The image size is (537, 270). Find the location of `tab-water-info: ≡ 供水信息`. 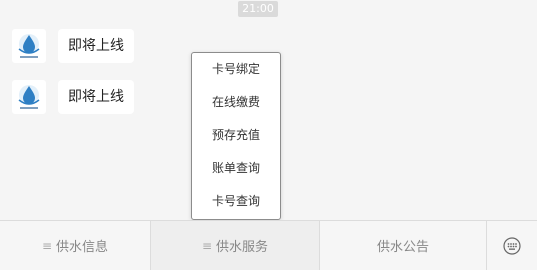

tab-water-info: ≡ 供水信息 is located at coordinates (75, 245).